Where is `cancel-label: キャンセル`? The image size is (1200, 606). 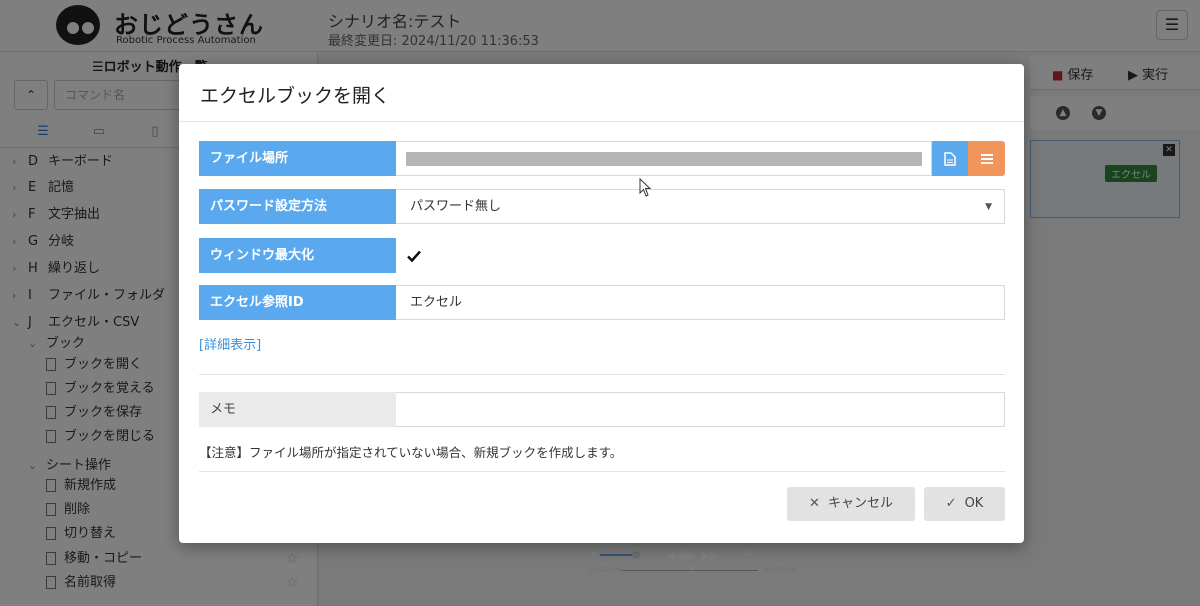
cancel-label: キャンセル is located at coordinates (860, 503).